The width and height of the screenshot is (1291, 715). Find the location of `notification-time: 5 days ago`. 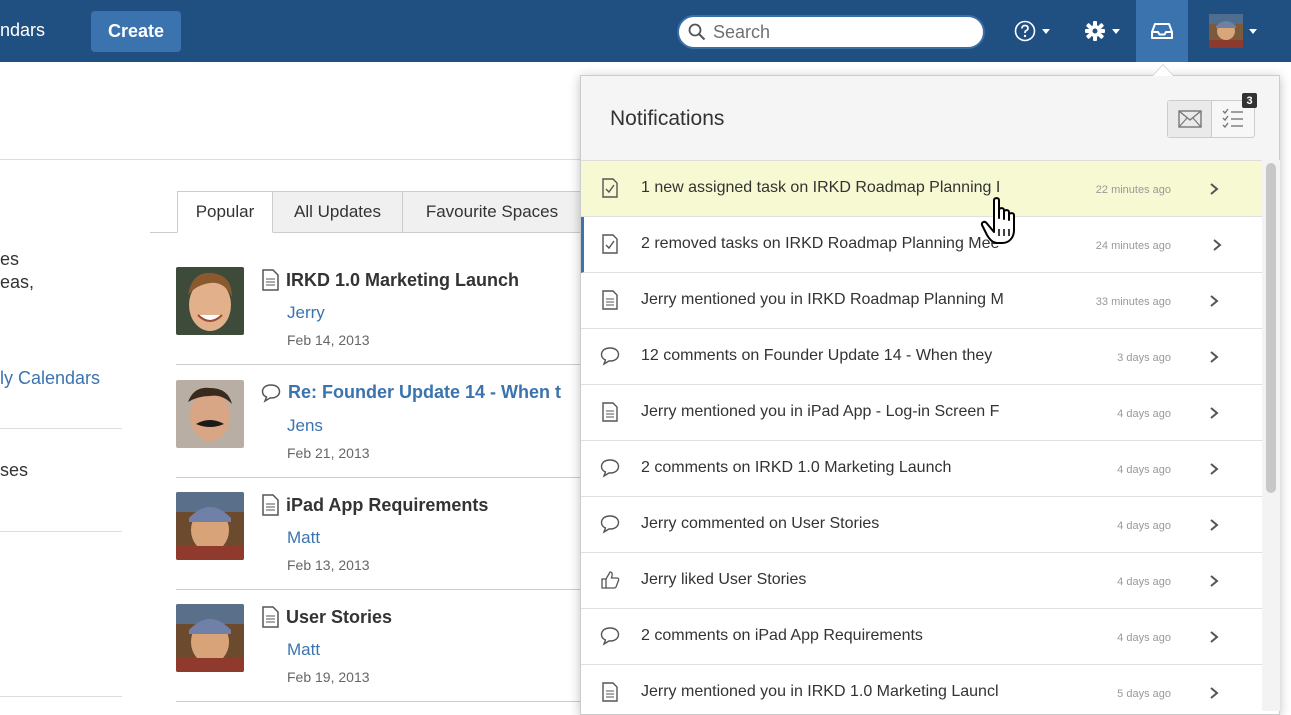

notification-time: 5 days ago is located at coordinates (1144, 694).